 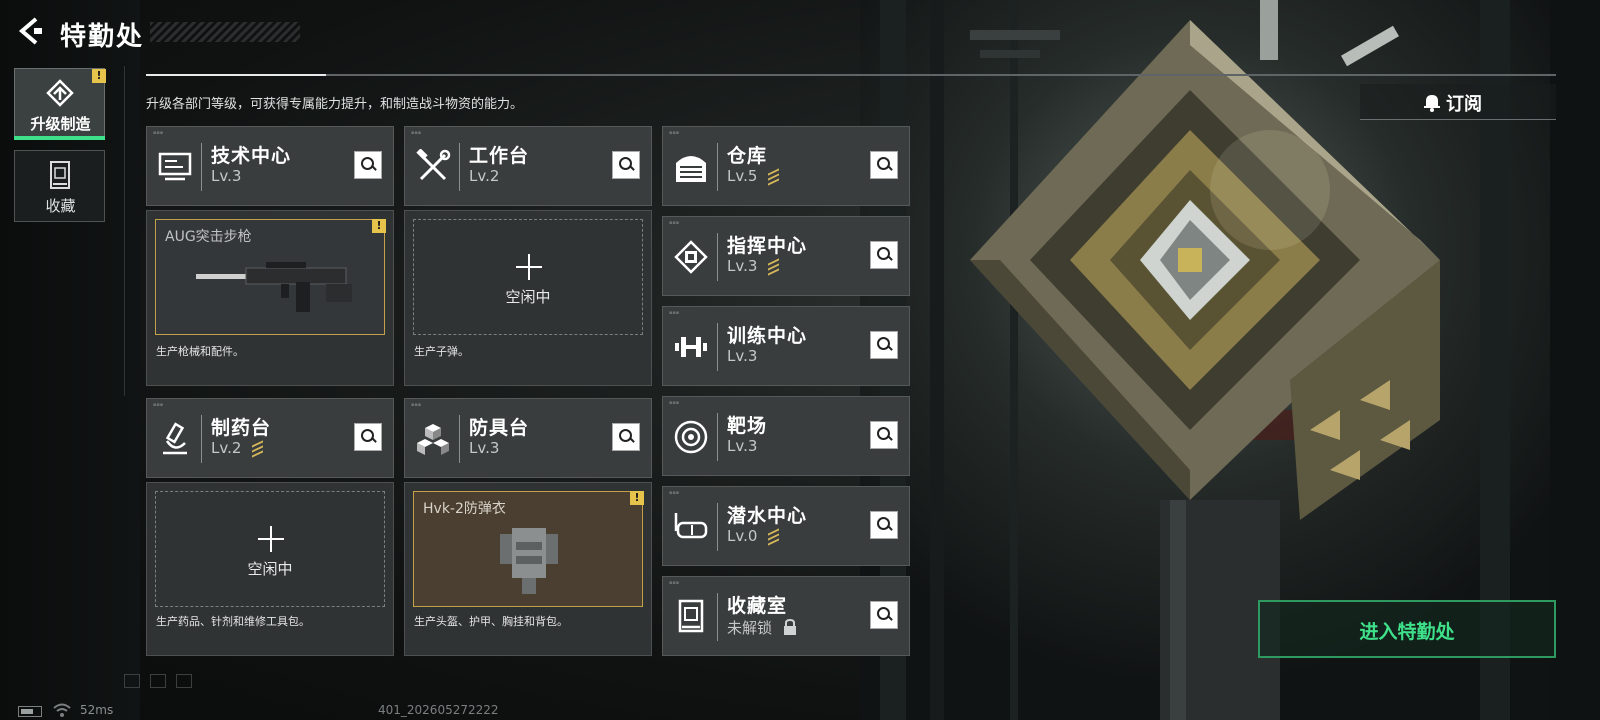 What do you see at coordinates (786, 166) in the screenshot?
I see `dept-card-warehouse: ▪▪▪ 仓库 Lv.5` at bounding box center [786, 166].